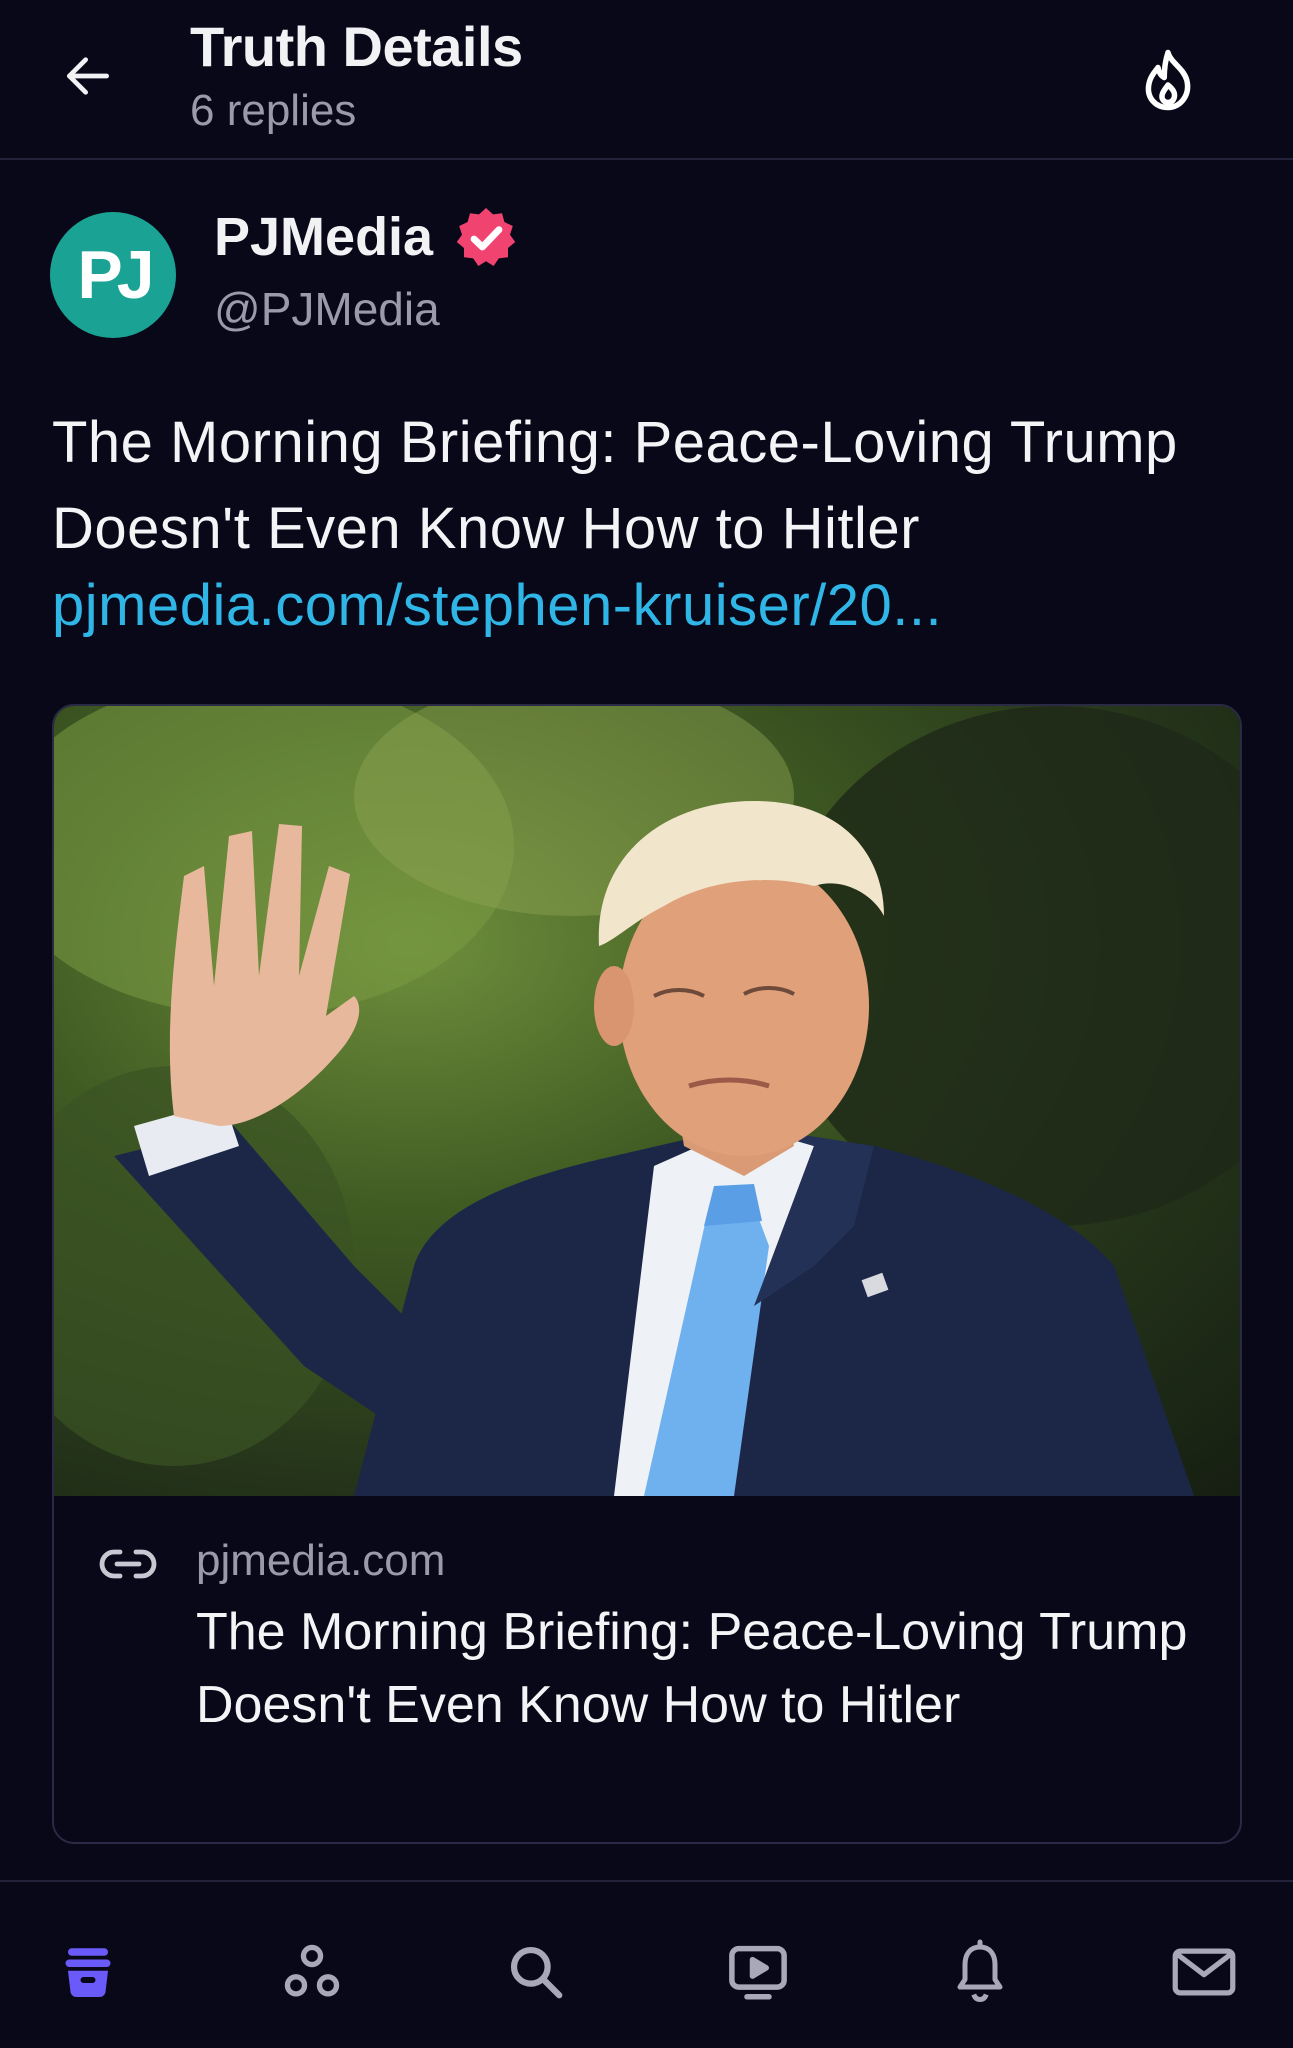  What do you see at coordinates (273, 110) in the screenshot?
I see `replies-count: 6 replies` at bounding box center [273, 110].